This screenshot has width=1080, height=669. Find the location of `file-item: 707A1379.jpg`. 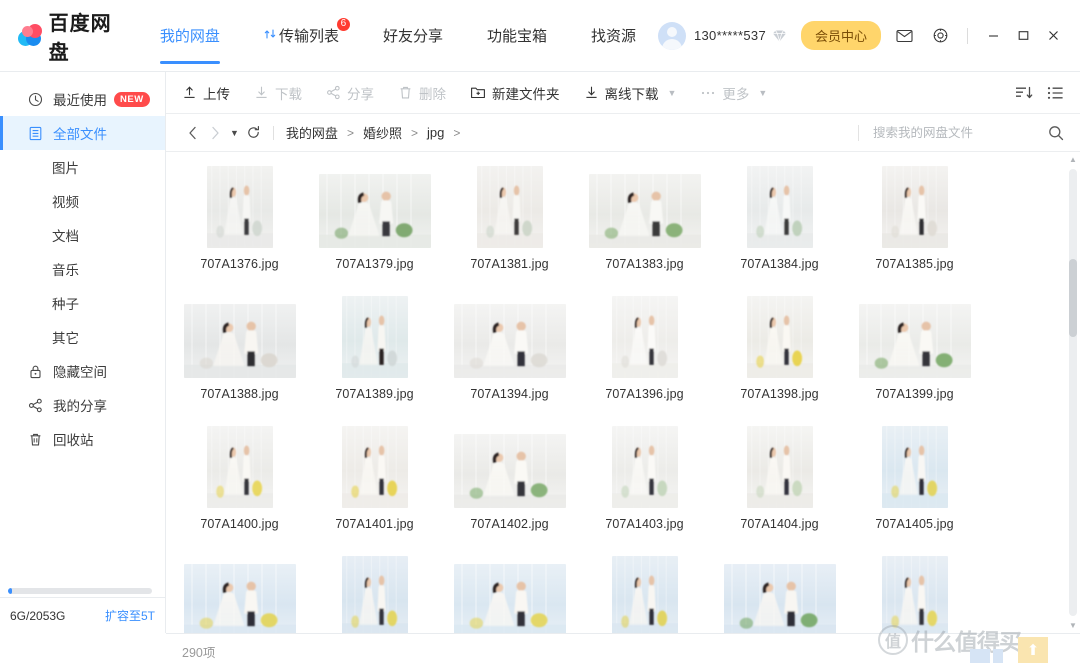

file-item: 707A1379.jpg is located at coordinates (374, 227).